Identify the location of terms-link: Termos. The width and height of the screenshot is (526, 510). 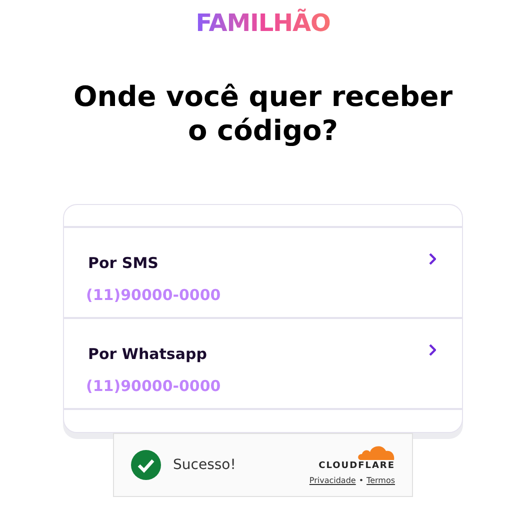
(380, 481).